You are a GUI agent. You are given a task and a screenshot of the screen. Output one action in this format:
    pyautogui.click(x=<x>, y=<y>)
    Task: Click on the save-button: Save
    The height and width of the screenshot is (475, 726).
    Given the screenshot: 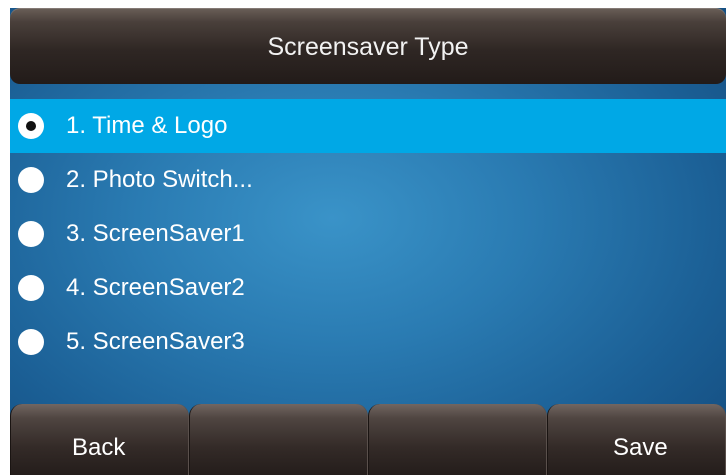 What is the action you would take?
    pyautogui.click(x=636, y=439)
    